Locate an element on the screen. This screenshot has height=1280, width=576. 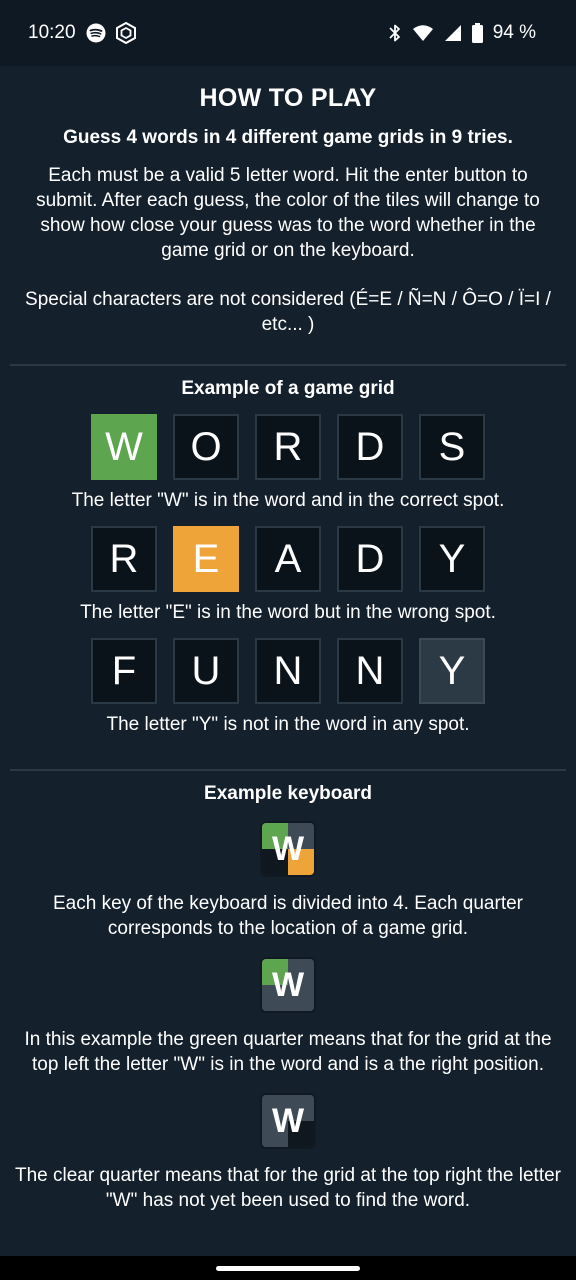
tile: S is located at coordinates (452, 447).